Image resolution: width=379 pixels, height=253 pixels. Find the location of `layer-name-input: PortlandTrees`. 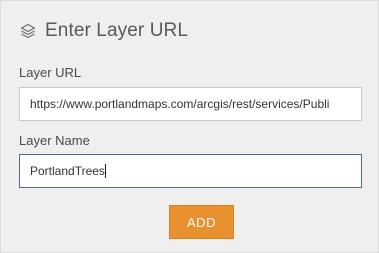

layer-name-input: PortlandTrees is located at coordinates (190, 171).